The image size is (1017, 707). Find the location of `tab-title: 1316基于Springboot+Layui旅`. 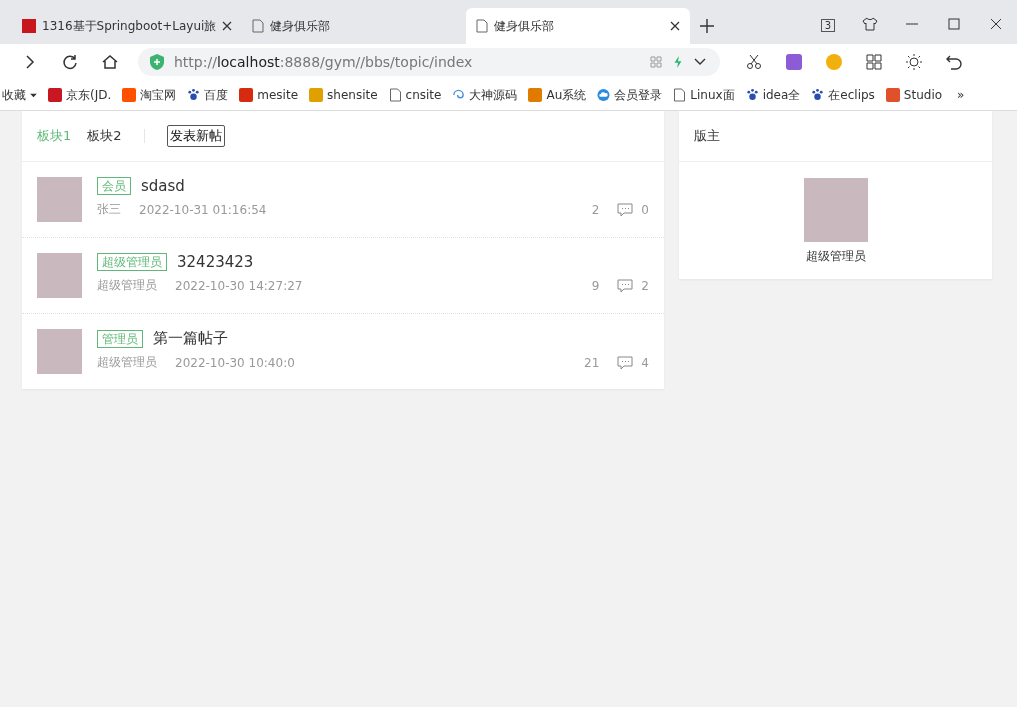

tab-title: 1316基于Springboot+Layui旅 is located at coordinates (129, 26).